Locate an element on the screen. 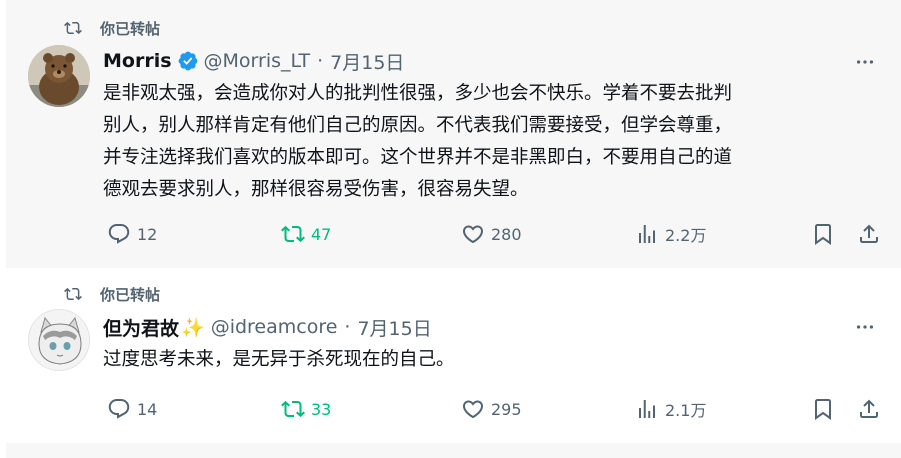 This screenshot has width=901, height=458. handle: @idreamcore is located at coordinates (274, 327).